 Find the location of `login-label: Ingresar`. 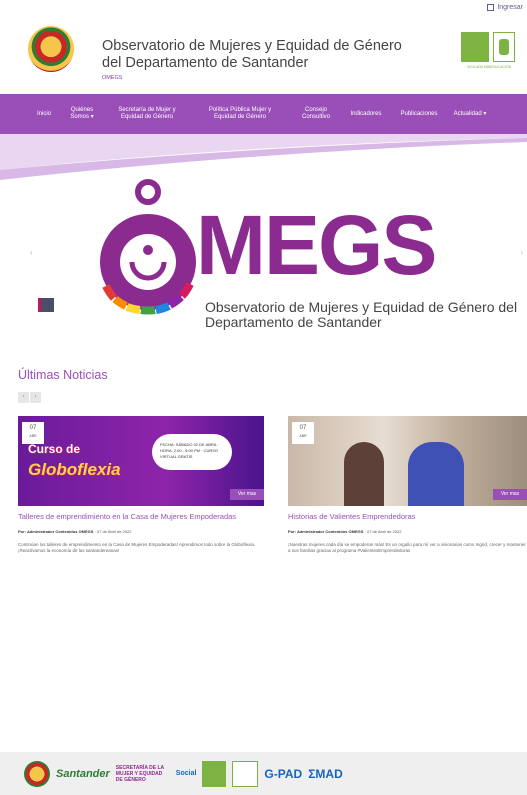

login-label: Ingresar is located at coordinates (510, 7).